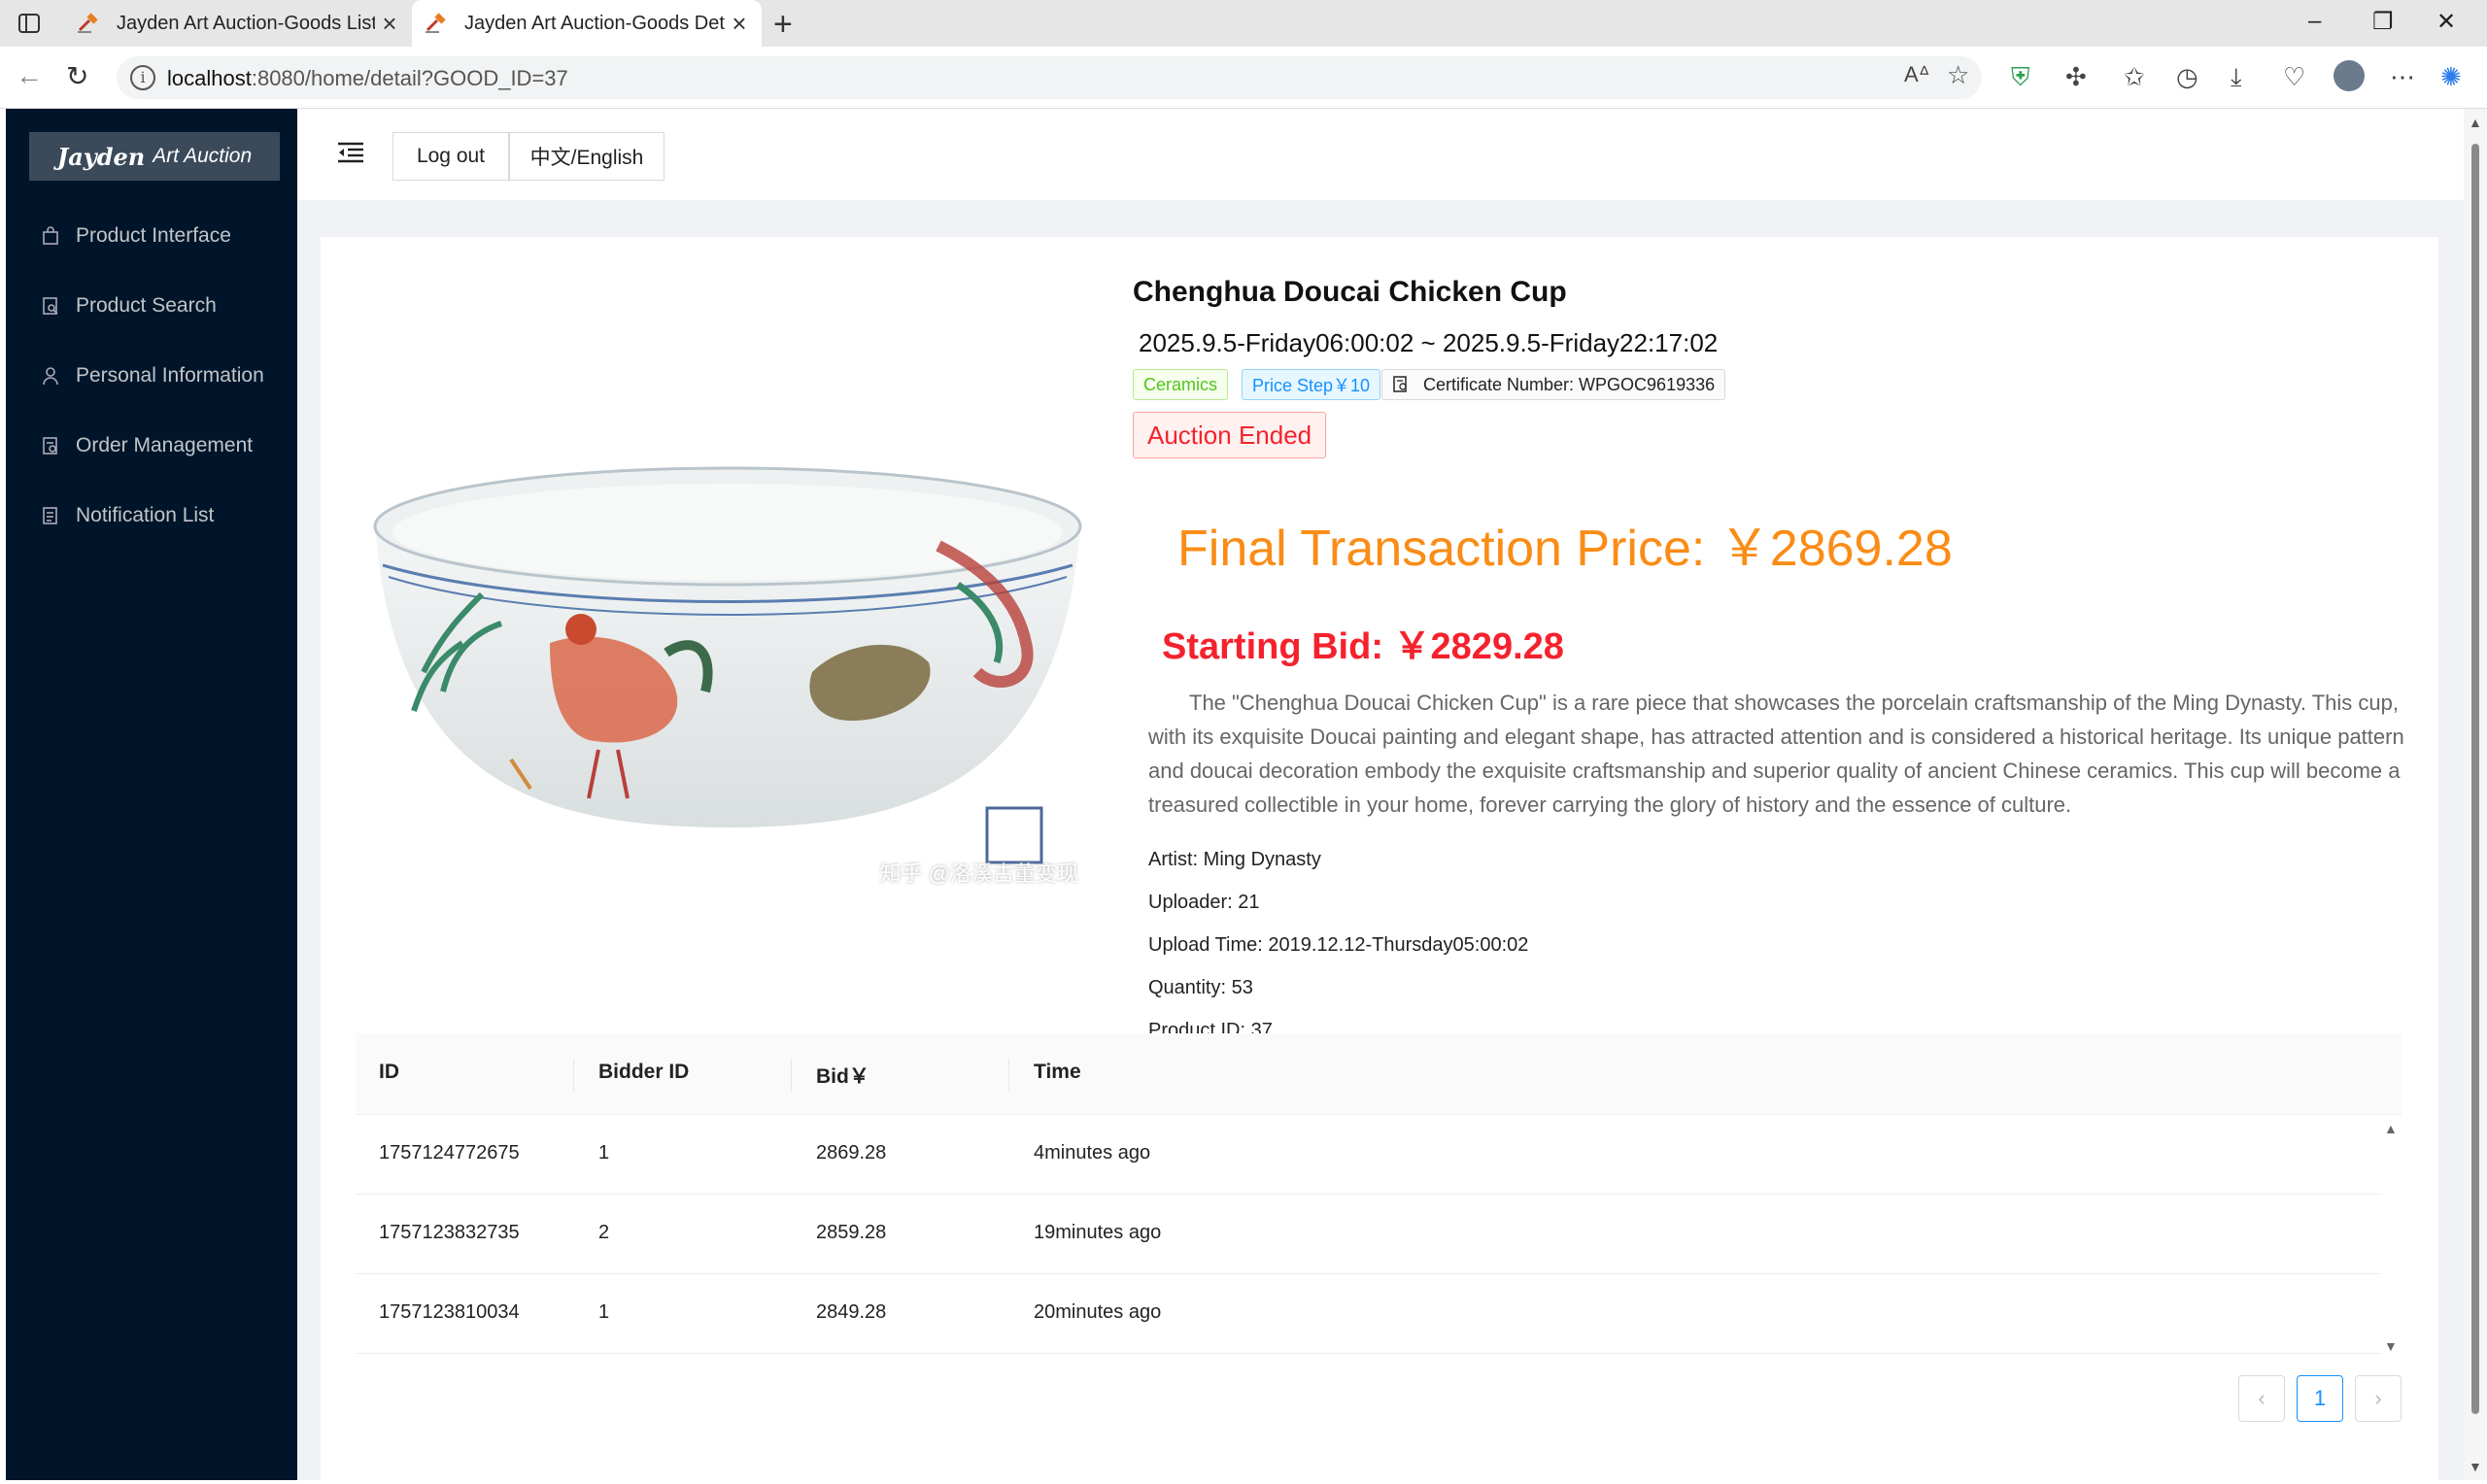 Image resolution: width=2487 pixels, height=1484 pixels. What do you see at coordinates (2020, 78) in the screenshot?
I see `shield-extension-icon: ⛨` at bounding box center [2020, 78].